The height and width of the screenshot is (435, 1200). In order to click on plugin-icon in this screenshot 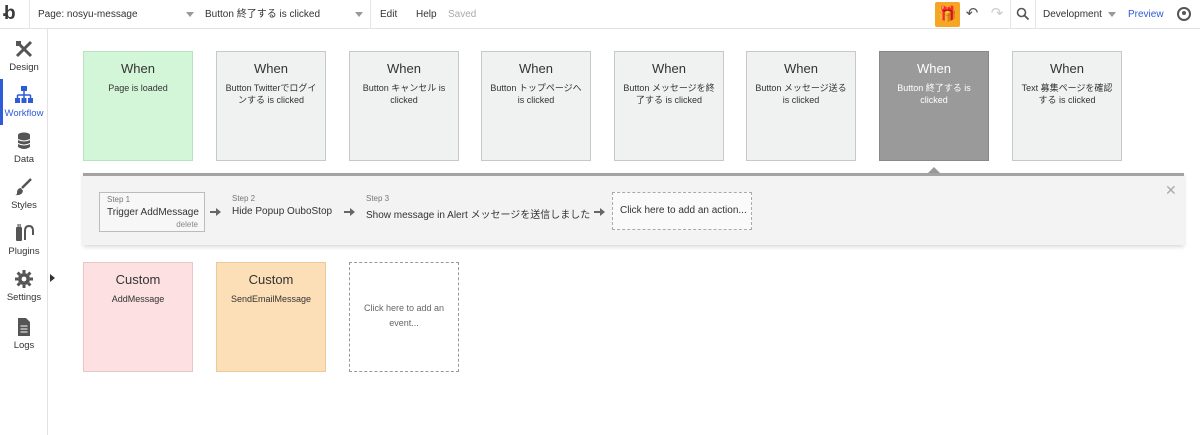, I will do `click(25, 232)`.